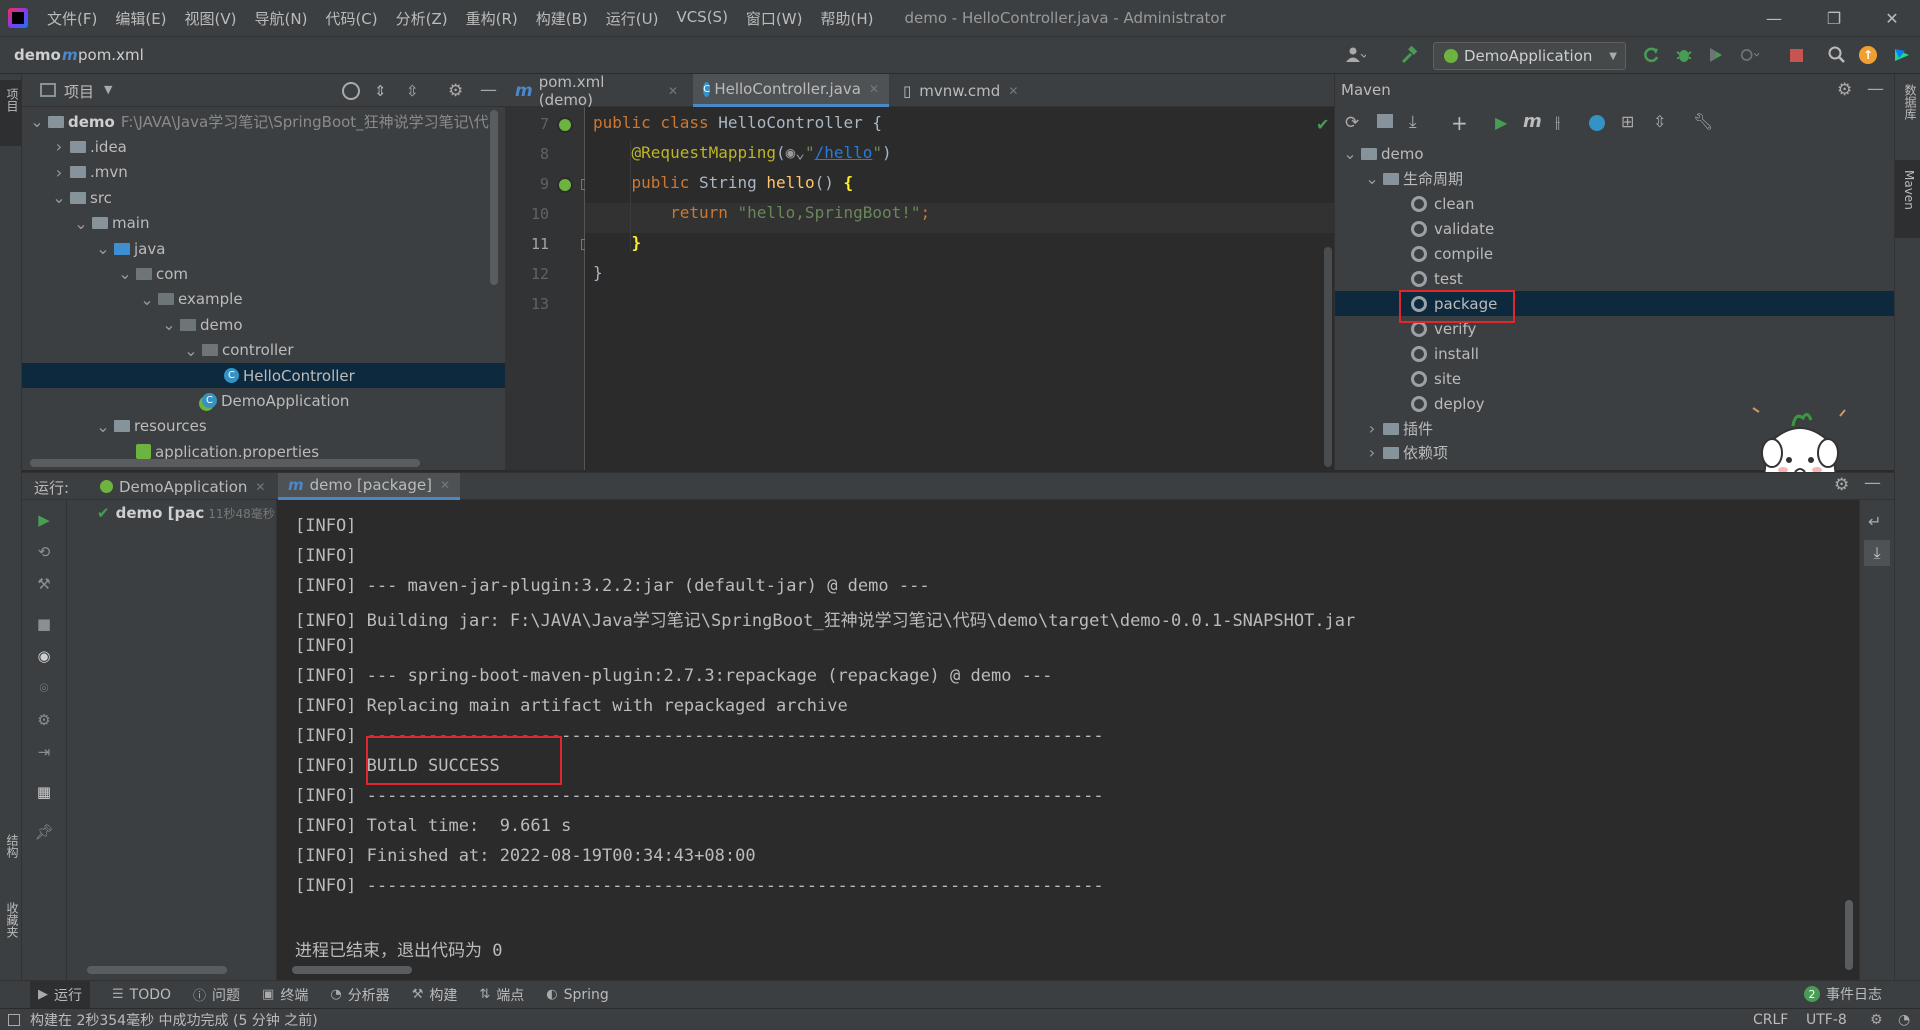 This screenshot has width=1920, height=1030. What do you see at coordinates (1459, 123) in the screenshot?
I see `add-icon: +` at bounding box center [1459, 123].